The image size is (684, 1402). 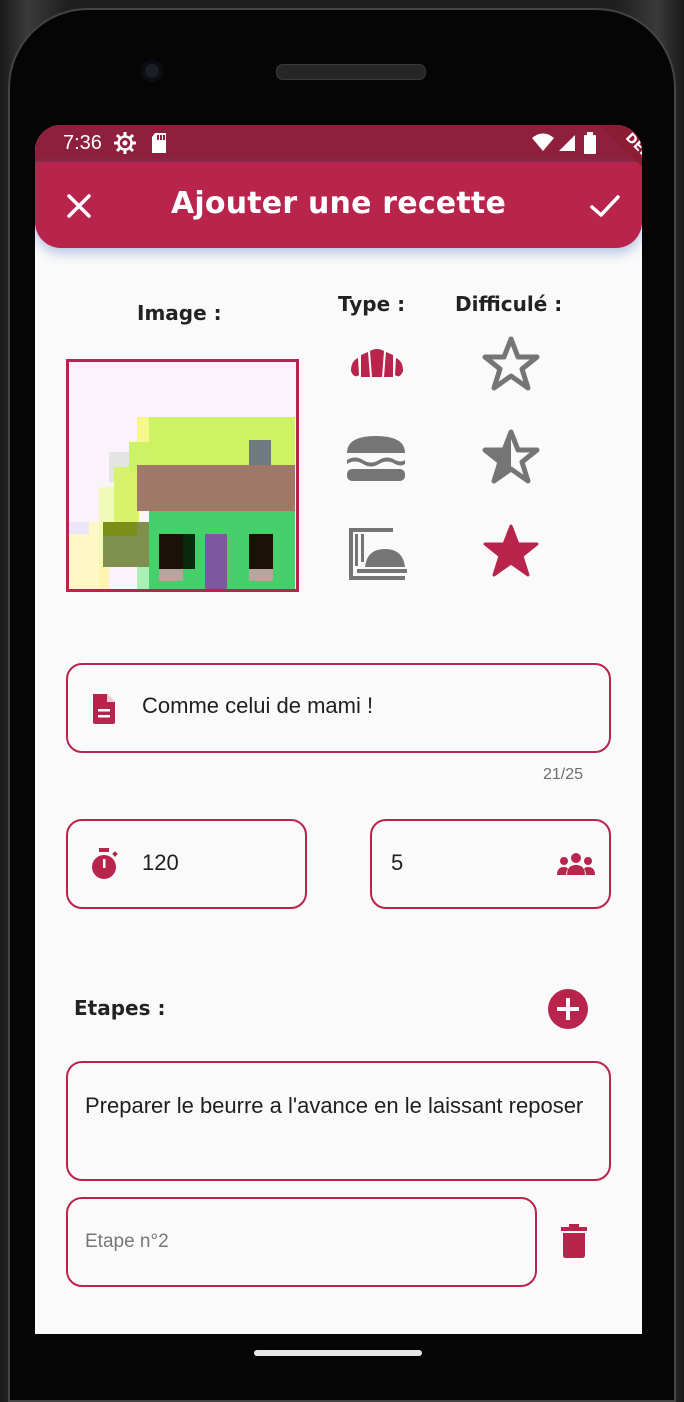 I want to click on time-field, so click(x=186, y=864).